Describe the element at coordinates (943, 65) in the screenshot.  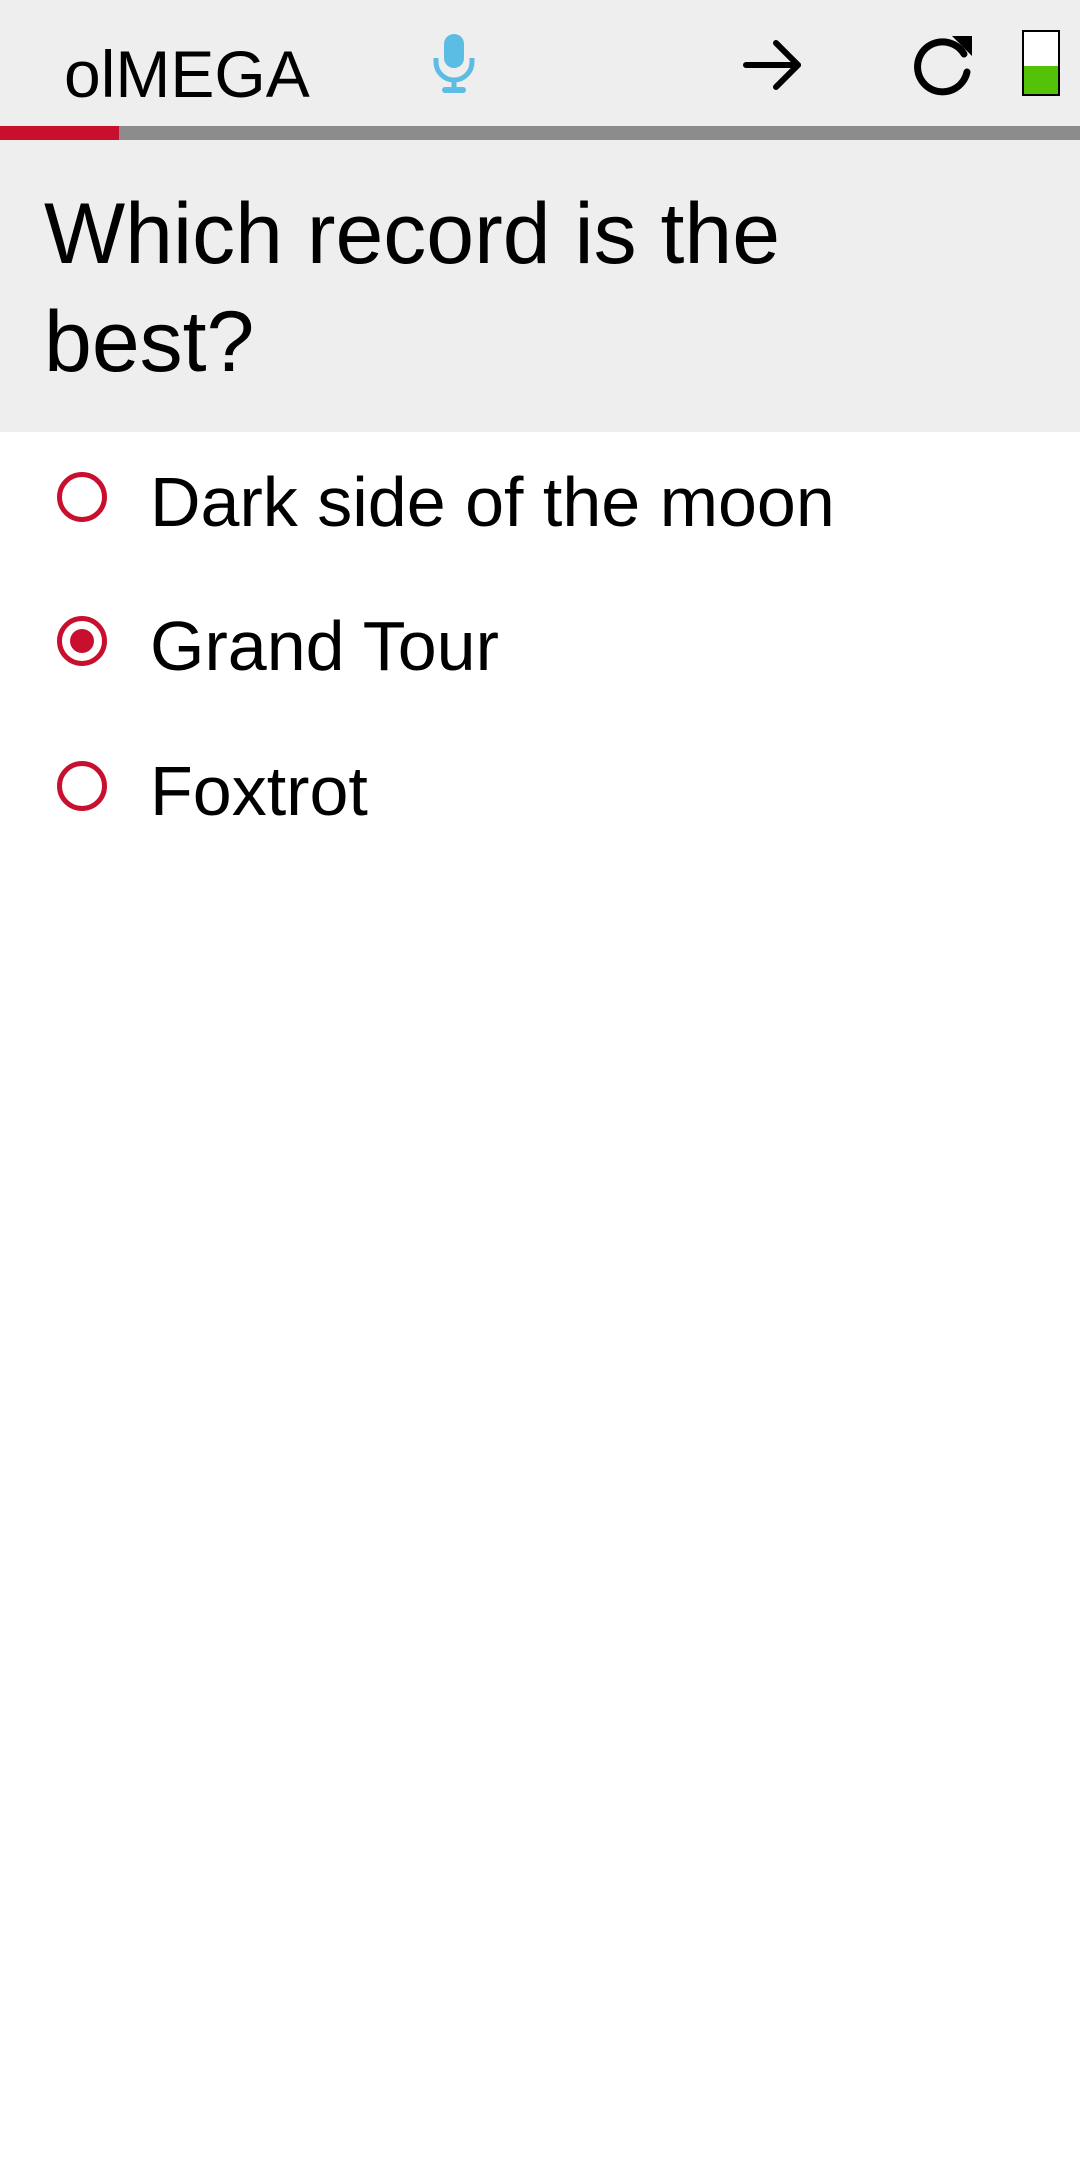
I see `refresh-icon` at that location.